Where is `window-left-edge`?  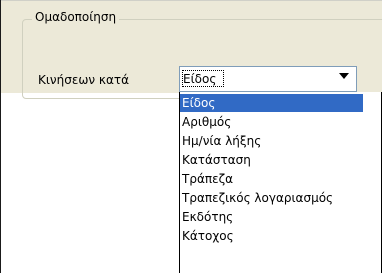 window-left-edge is located at coordinates (0, 136).